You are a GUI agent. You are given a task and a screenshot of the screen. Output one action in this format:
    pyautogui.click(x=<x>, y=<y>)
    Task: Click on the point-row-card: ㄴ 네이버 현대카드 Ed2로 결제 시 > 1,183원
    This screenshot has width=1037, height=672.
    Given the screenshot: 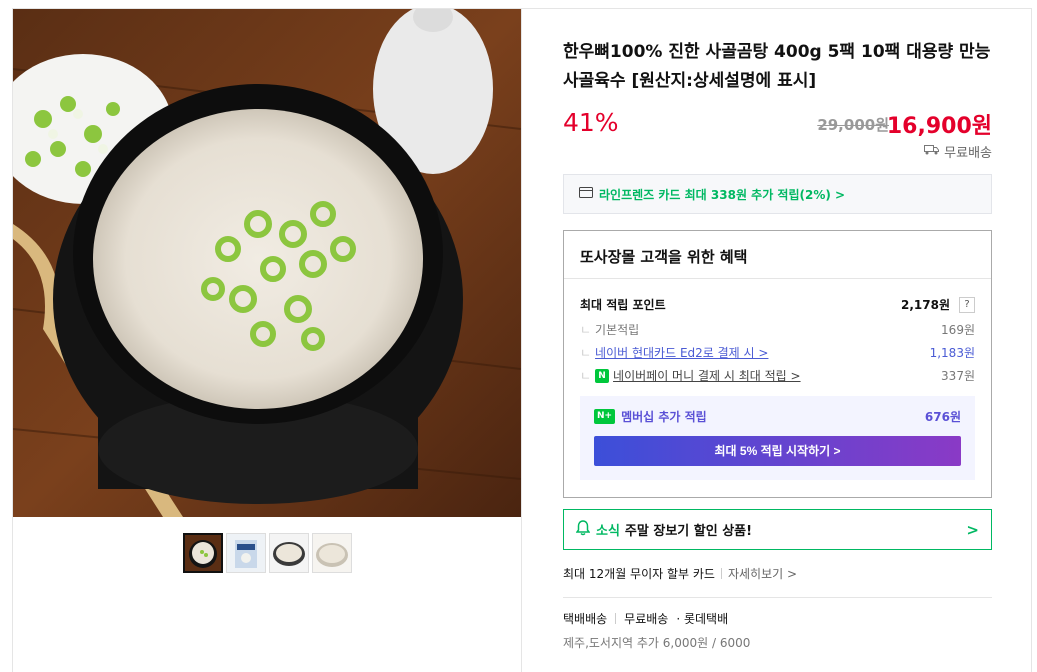 What is the action you would take?
    pyautogui.click(x=777, y=352)
    